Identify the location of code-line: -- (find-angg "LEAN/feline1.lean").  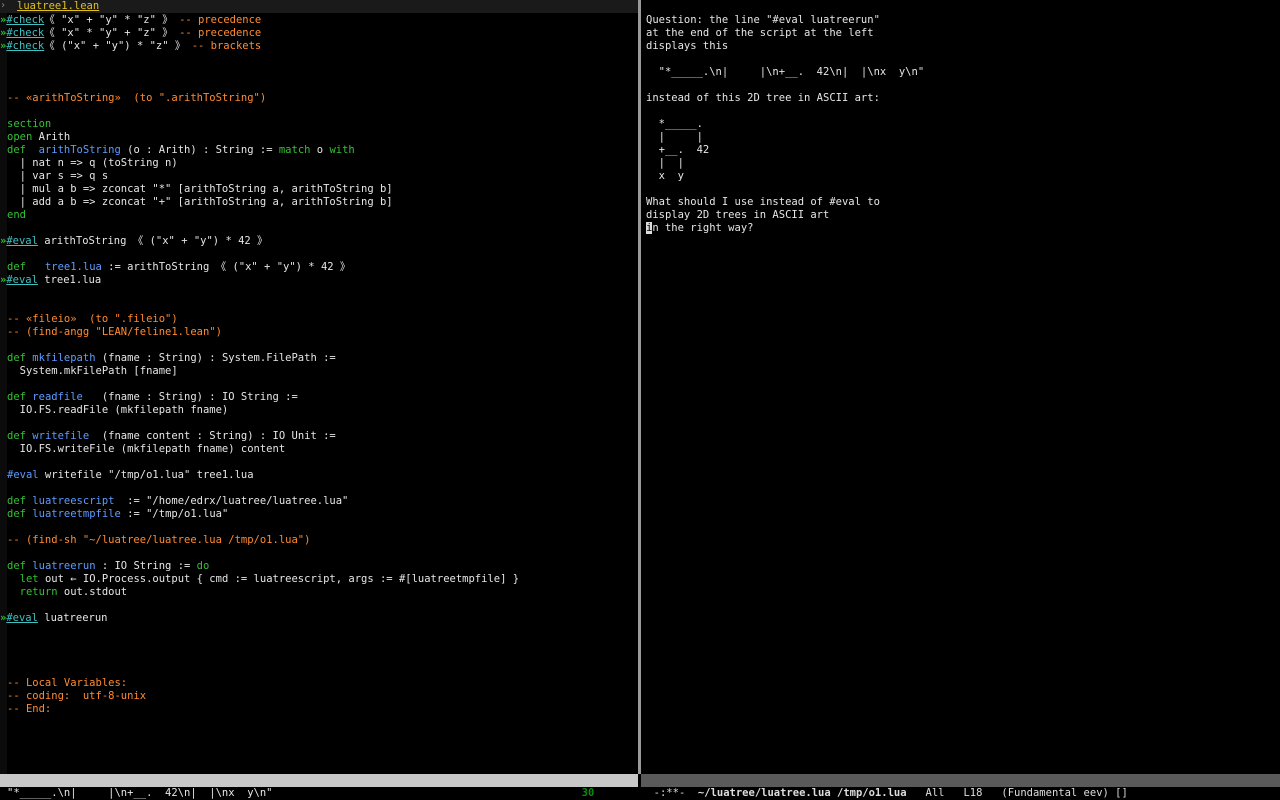
(114, 332).